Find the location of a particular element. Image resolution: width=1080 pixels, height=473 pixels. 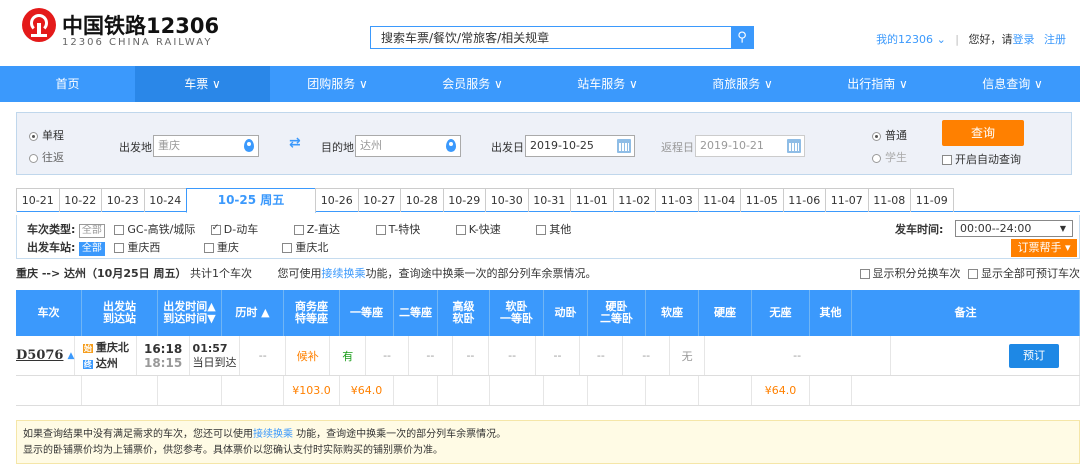

col-header: 历时 ▲ is located at coordinates (253, 313).